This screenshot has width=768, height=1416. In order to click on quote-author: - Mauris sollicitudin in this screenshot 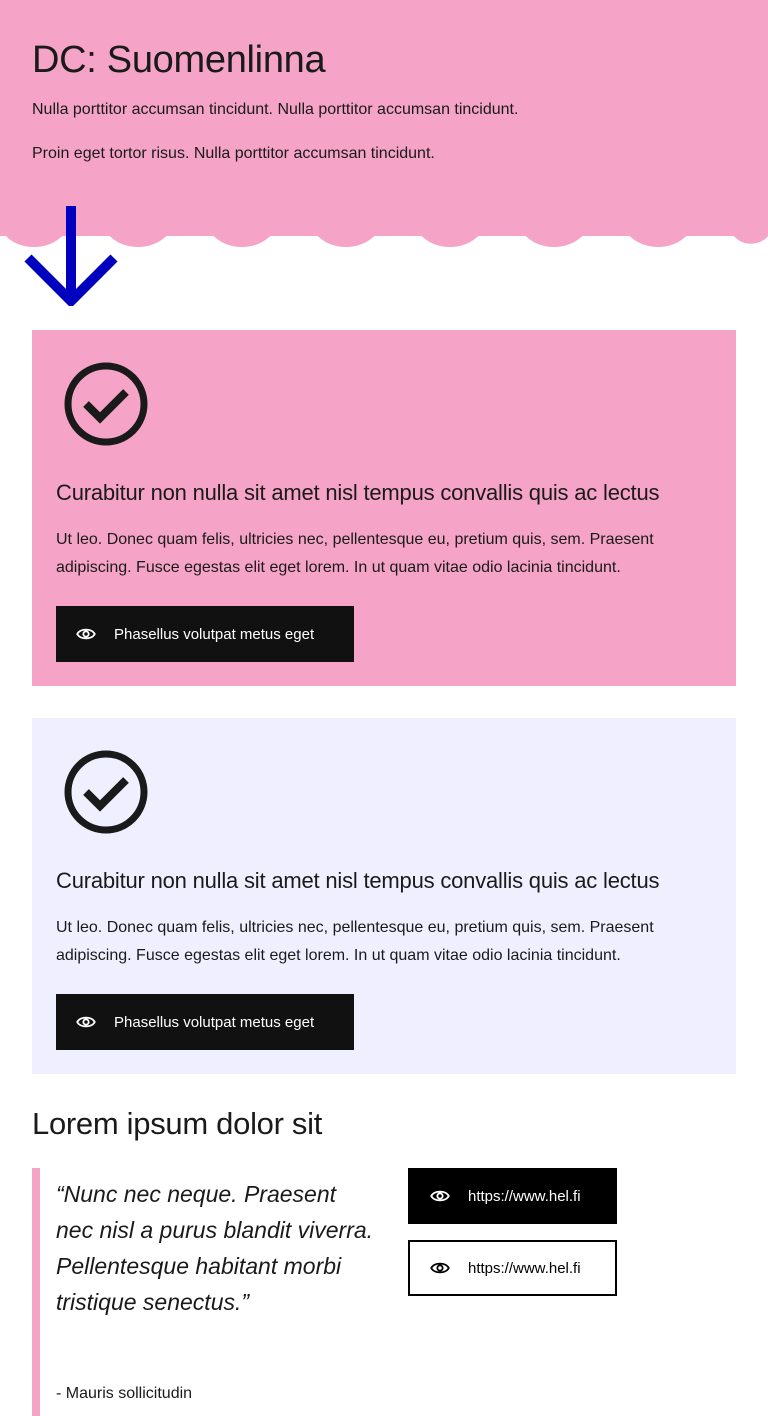, I will do `click(124, 1393)`.